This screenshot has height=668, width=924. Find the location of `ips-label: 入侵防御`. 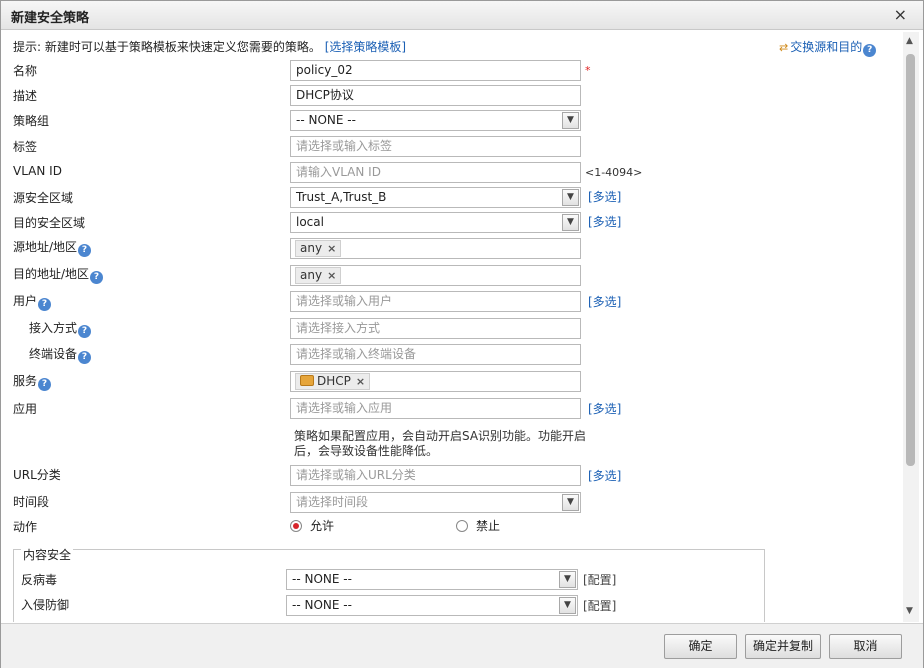

ips-label: 入侵防御 is located at coordinates (45, 605).